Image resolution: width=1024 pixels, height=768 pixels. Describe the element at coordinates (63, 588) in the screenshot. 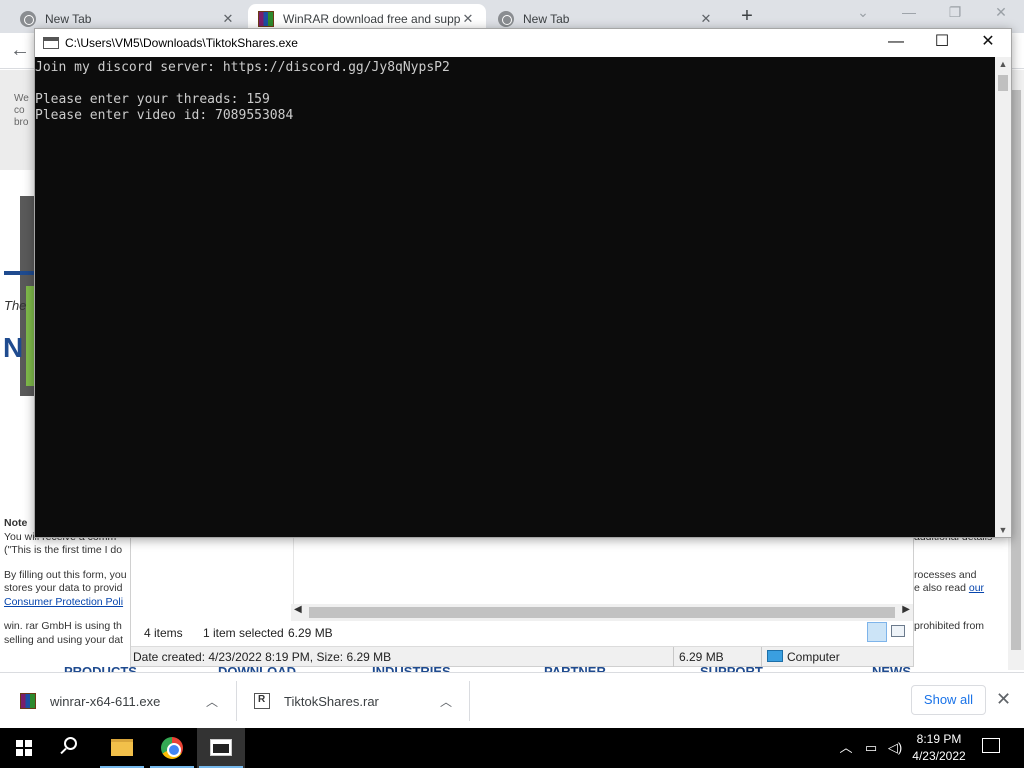

I see `page-text-line: stores your data to provid` at that location.